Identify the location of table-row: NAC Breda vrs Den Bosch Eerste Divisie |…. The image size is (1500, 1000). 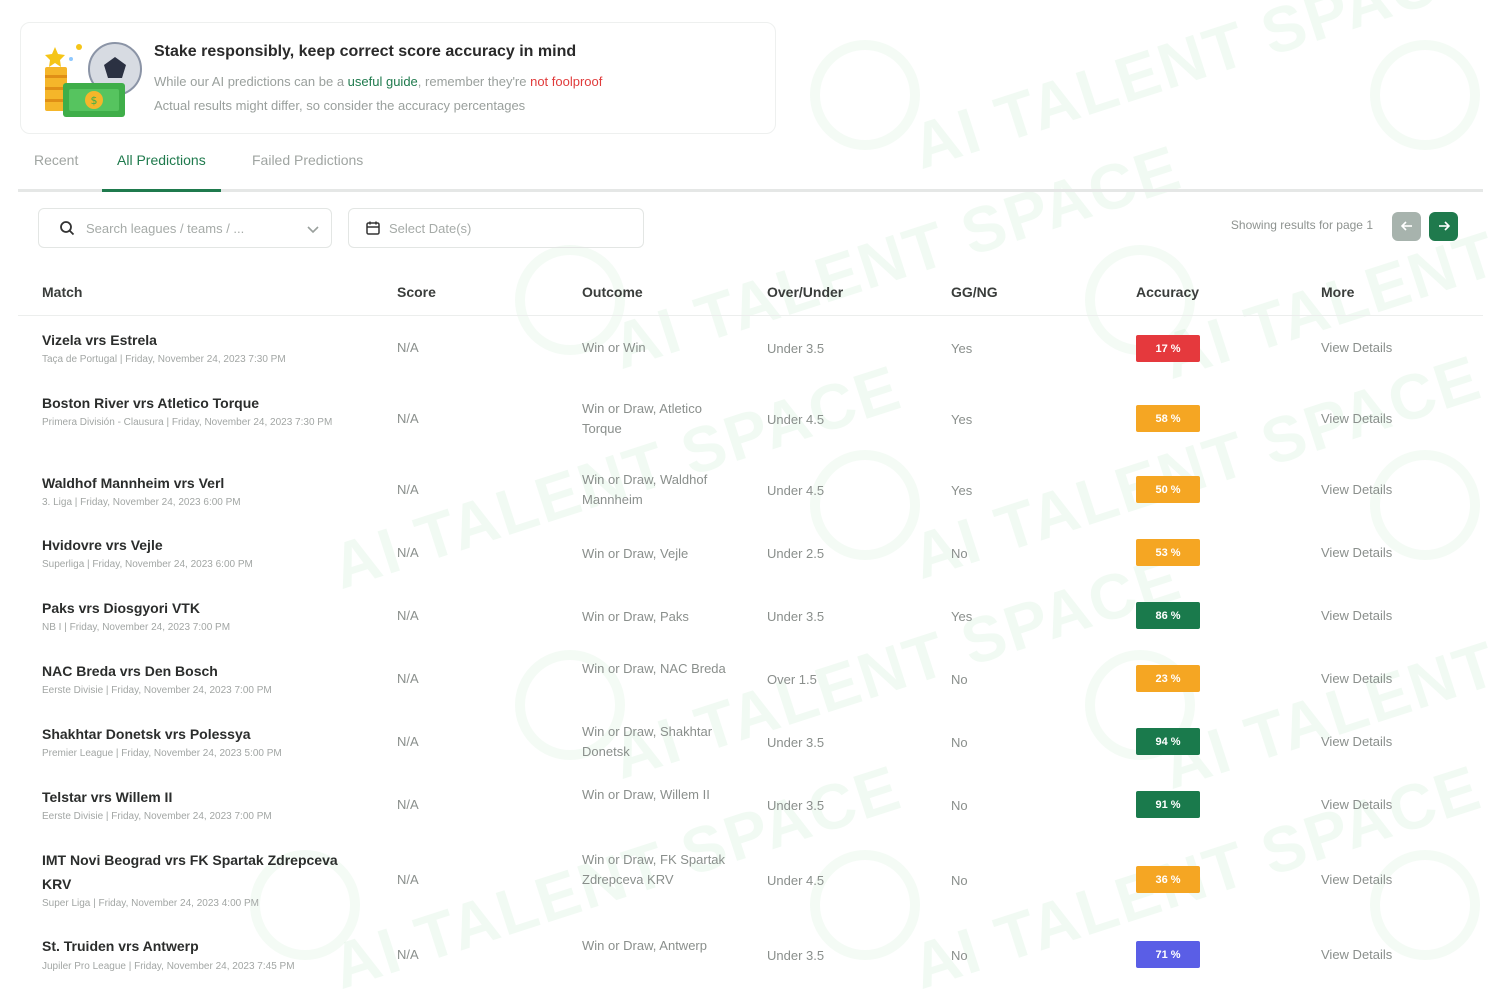
(750, 686).